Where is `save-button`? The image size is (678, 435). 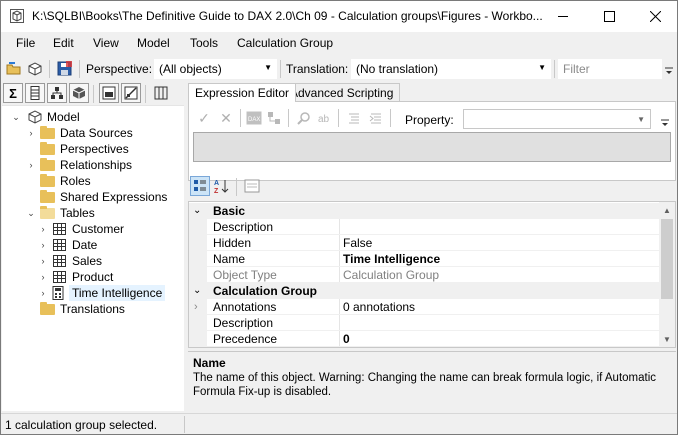 save-button is located at coordinates (65, 69).